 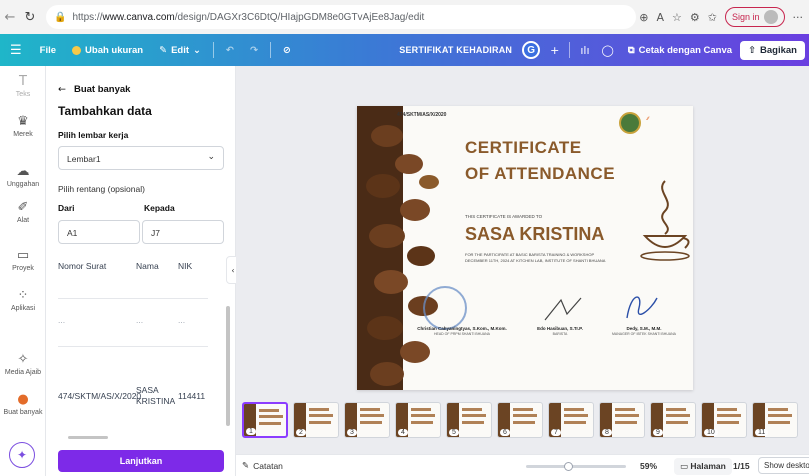 I want to click on undo-icon: ↶, so click(x=230, y=50).